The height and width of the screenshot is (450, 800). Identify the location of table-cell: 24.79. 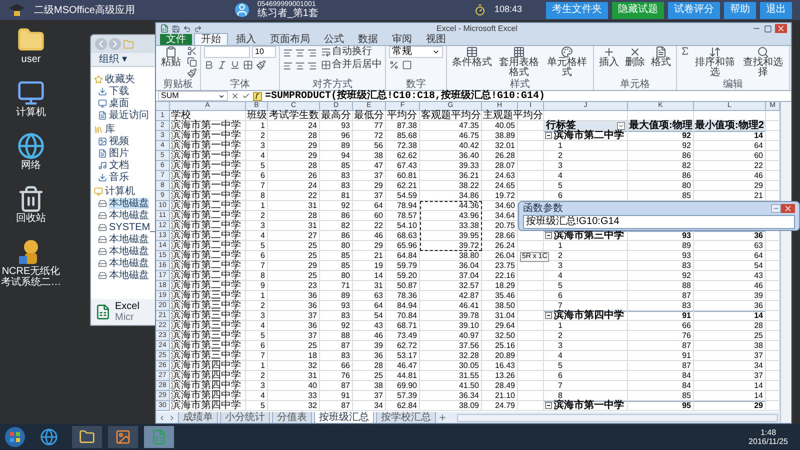
(504, 405).